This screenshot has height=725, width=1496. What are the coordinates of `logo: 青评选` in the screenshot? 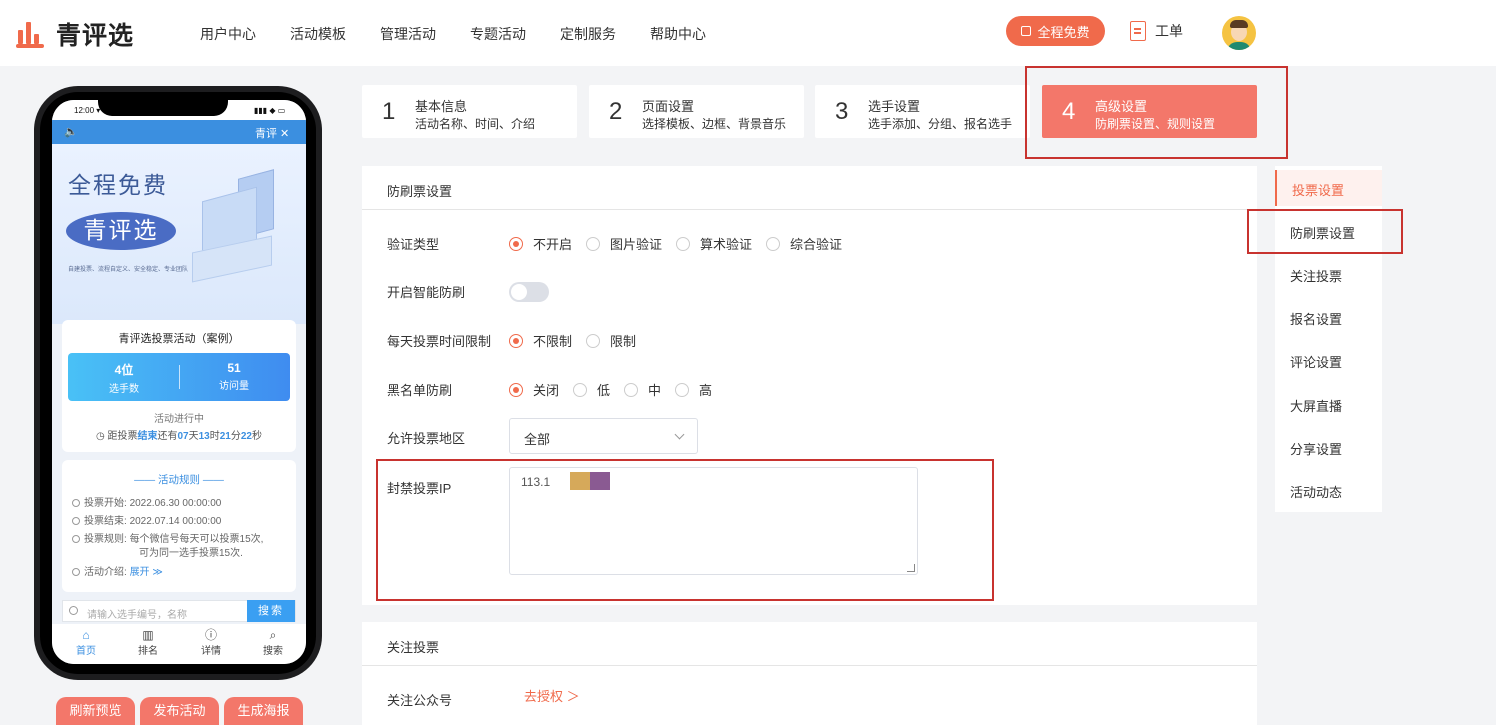 It's located at (75, 34).